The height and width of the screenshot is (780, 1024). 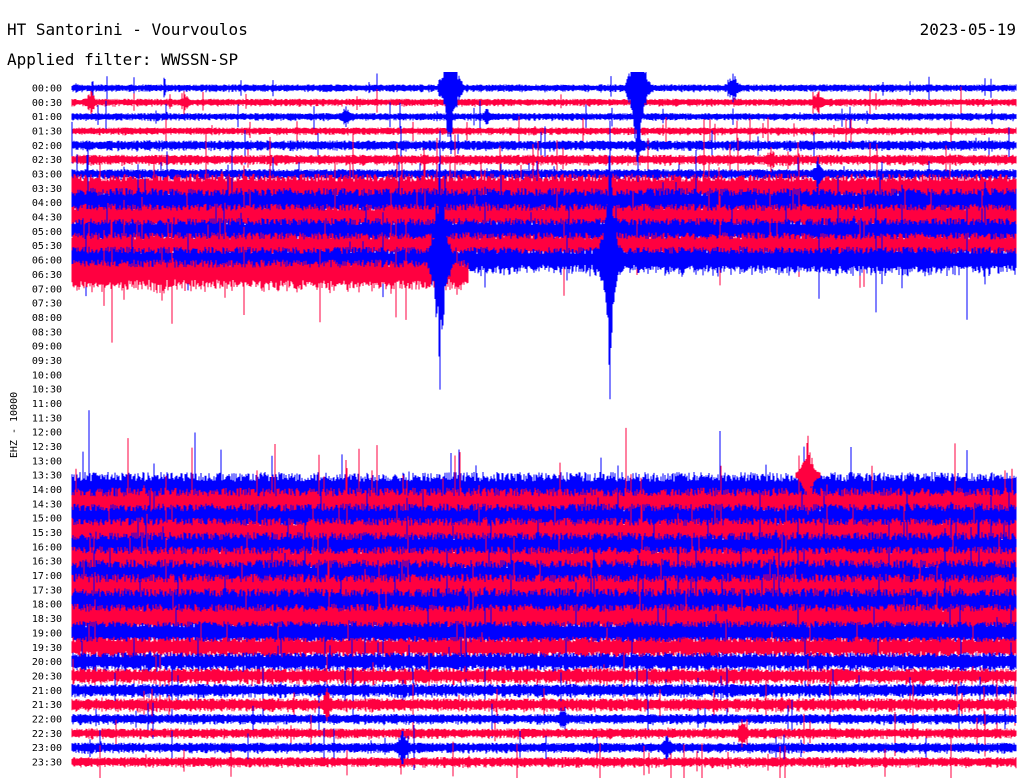 What do you see at coordinates (47, 160) in the screenshot?
I see `time-tick-label: 02:30` at bounding box center [47, 160].